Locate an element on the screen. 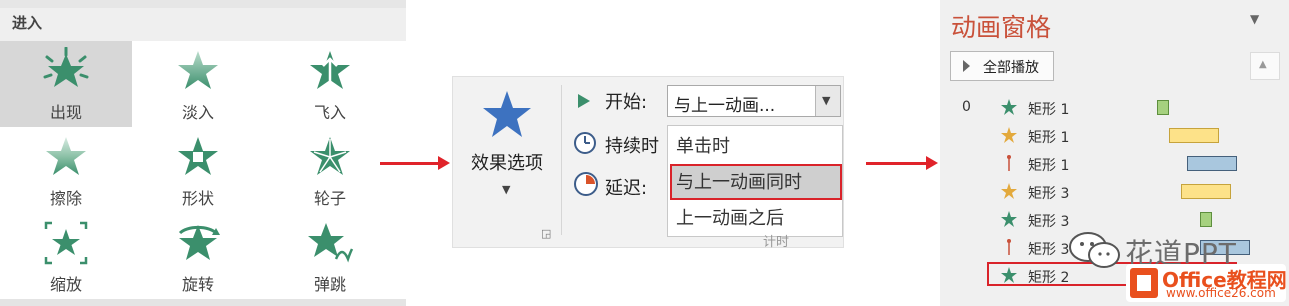  effect-label: 形状 is located at coordinates (197, 198).